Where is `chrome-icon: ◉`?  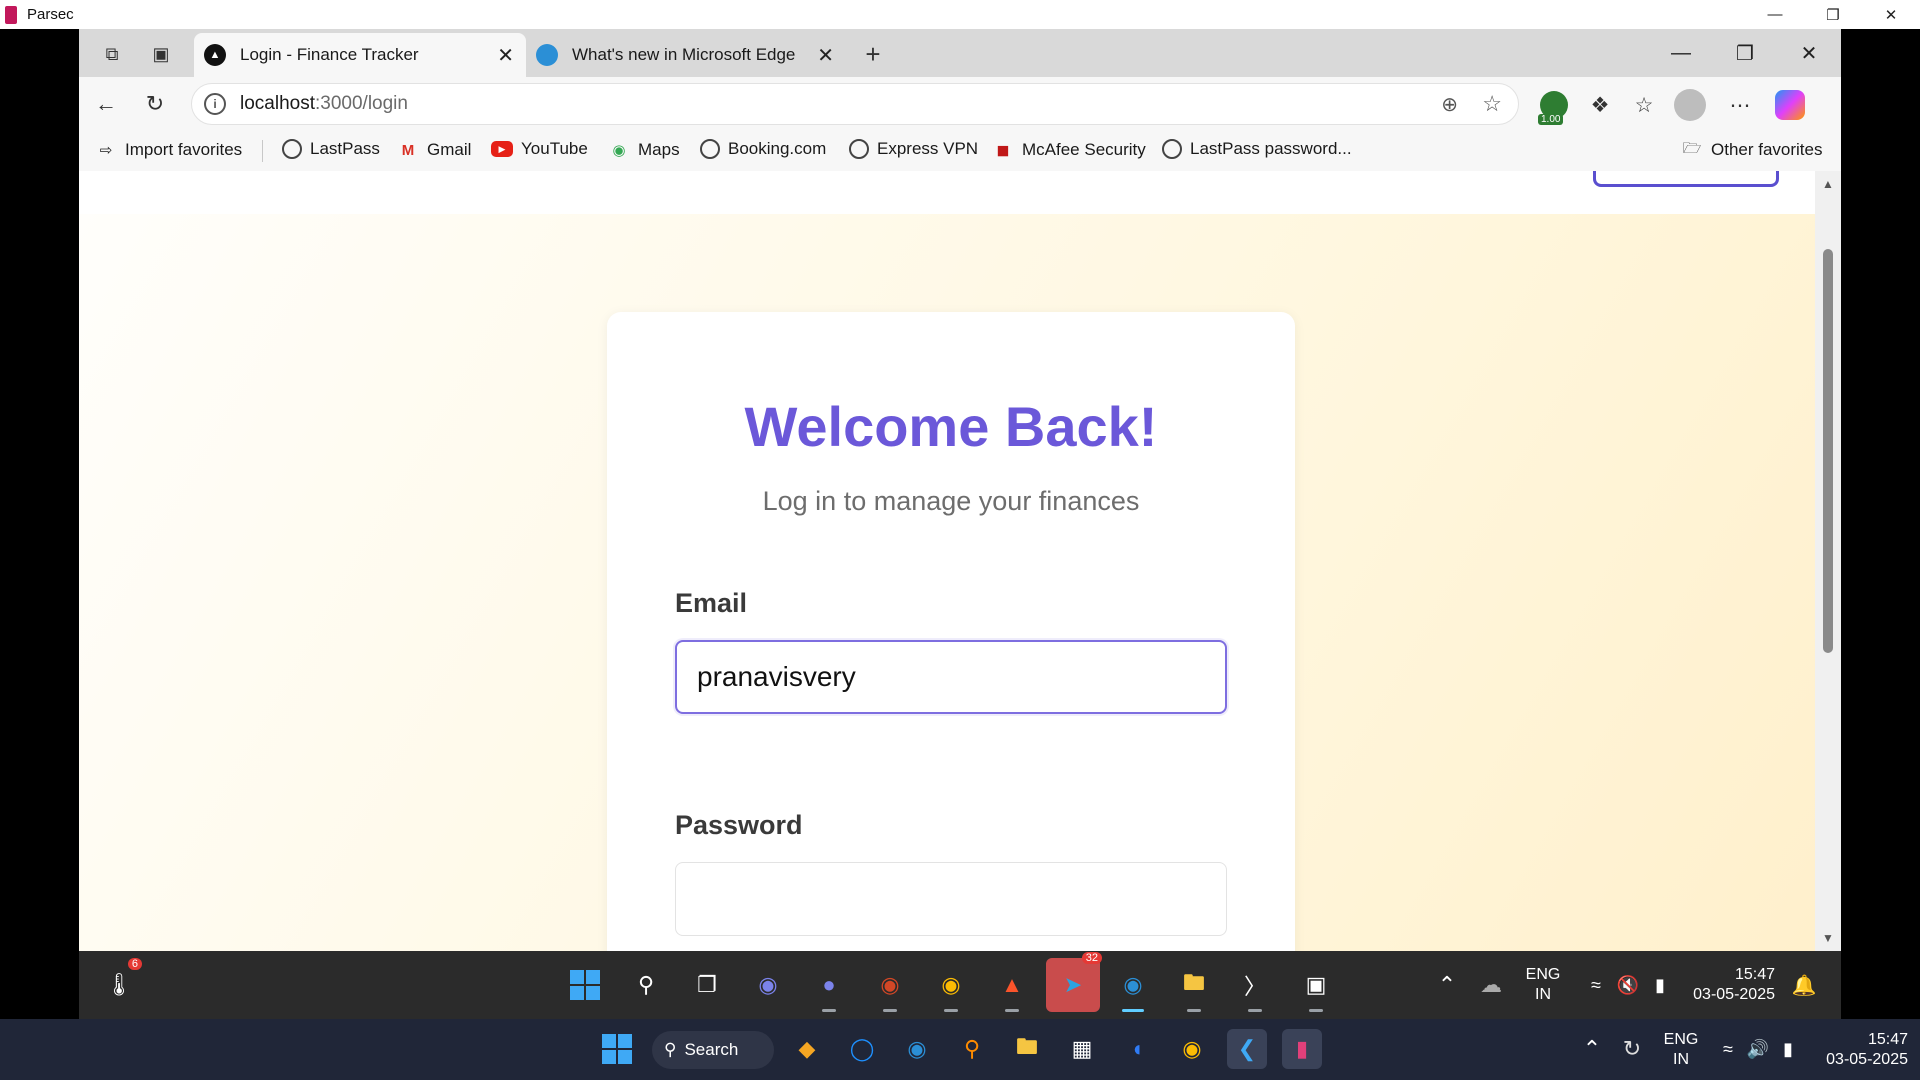 chrome-icon: ◉ is located at coordinates (951, 988).